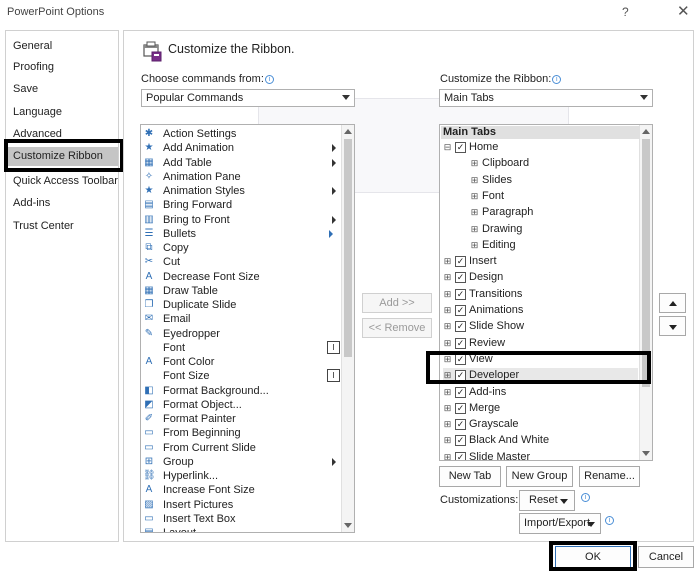 The height and width of the screenshot is (573, 700). What do you see at coordinates (560, 523) in the screenshot?
I see `import-export-dropdown: Import/Export` at bounding box center [560, 523].